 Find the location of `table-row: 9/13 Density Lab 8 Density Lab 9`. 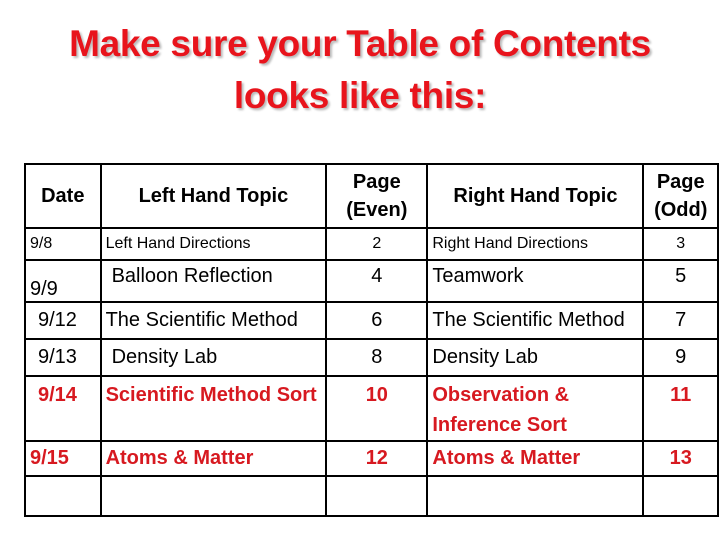

table-row: 9/13 Density Lab 8 Density Lab 9 is located at coordinates (371, 357).